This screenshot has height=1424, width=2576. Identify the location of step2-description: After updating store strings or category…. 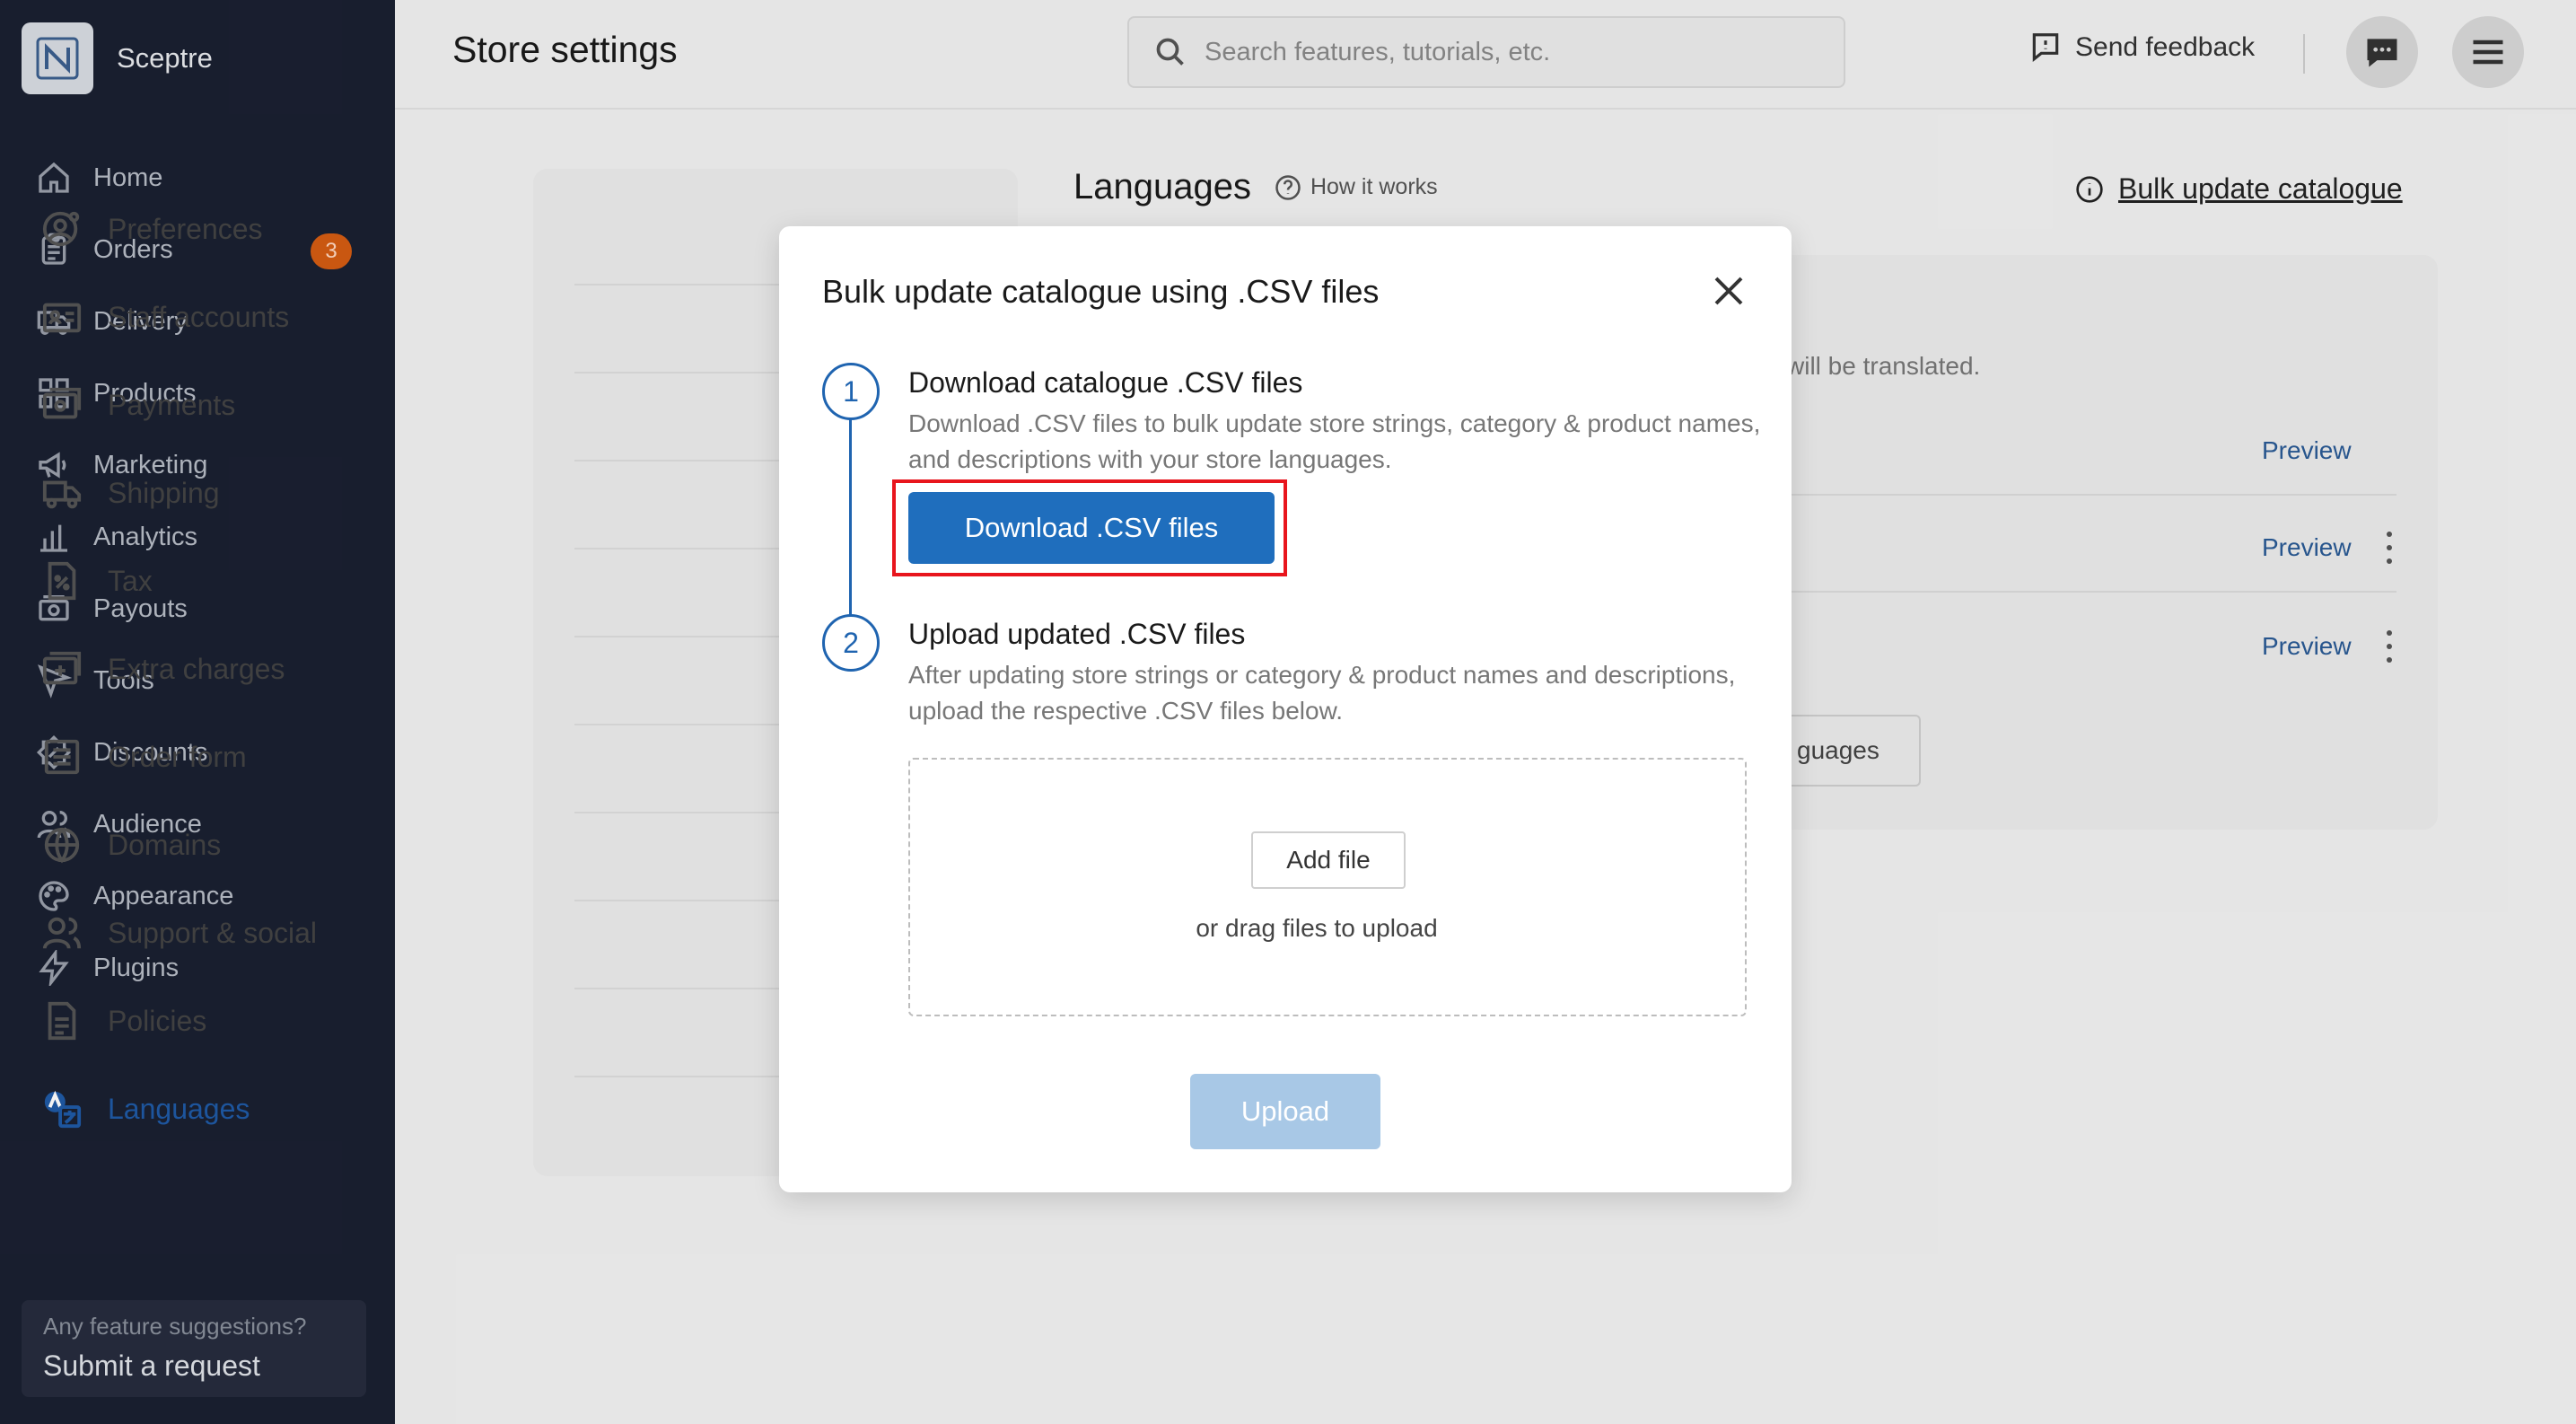
(1322, 693).